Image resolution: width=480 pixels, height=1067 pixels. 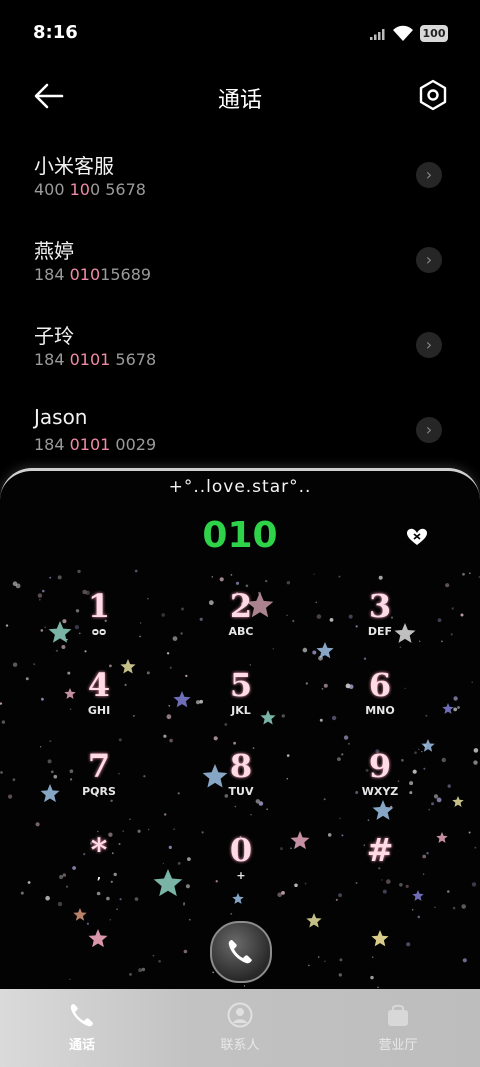 What do you see at coordinates (240, 1015) in the screenshot?
I see `person-icon` at bounding box center [240, 1015].